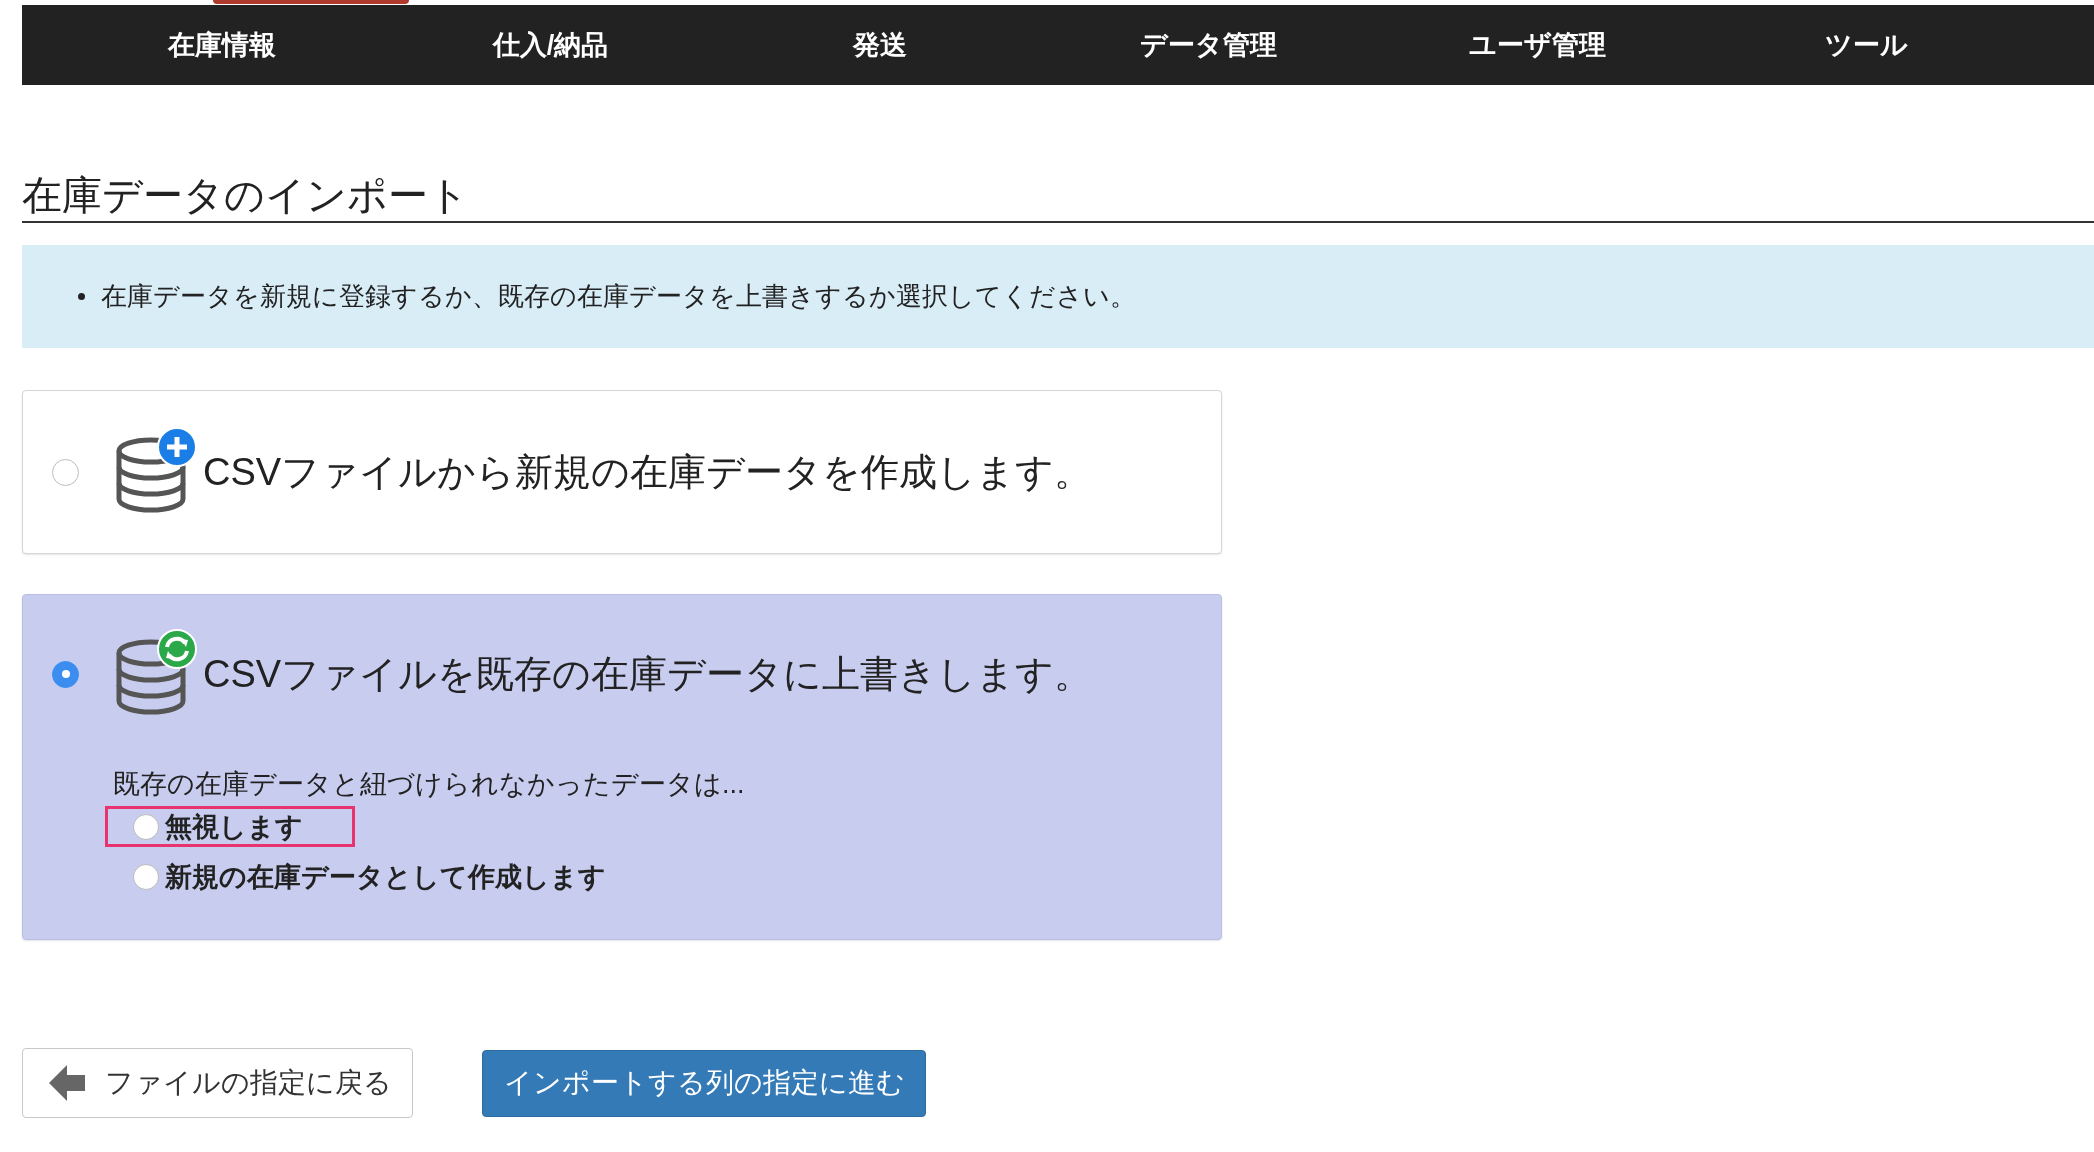  I want to click on notice-text: 在庫データを新規に登録するか、既存の在庫データを上書きするか選択してください。, so click(618, 296).